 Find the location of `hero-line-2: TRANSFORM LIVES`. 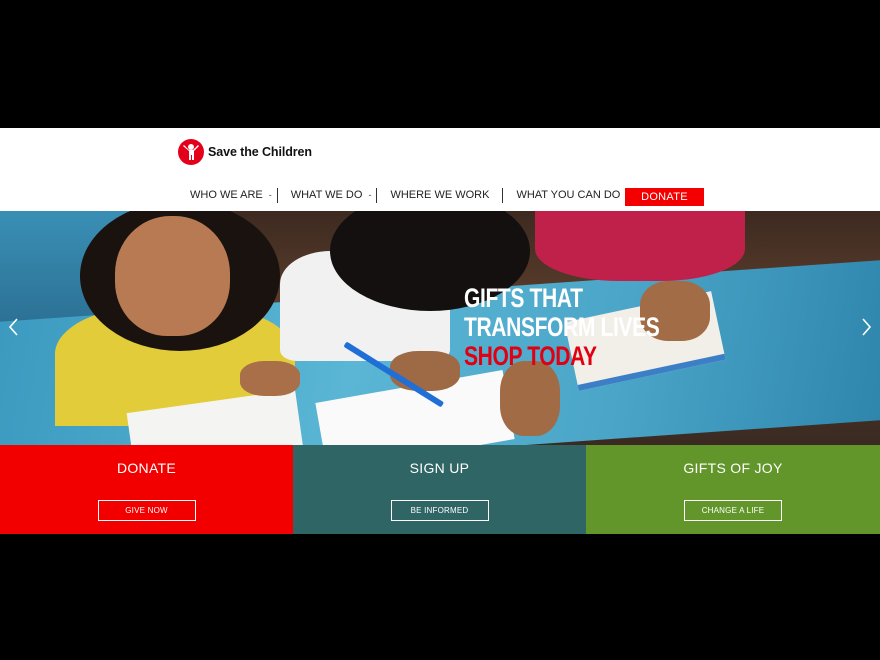

hero-line-2: TRANSFORM LIVES is located at coordinates (562, 327).